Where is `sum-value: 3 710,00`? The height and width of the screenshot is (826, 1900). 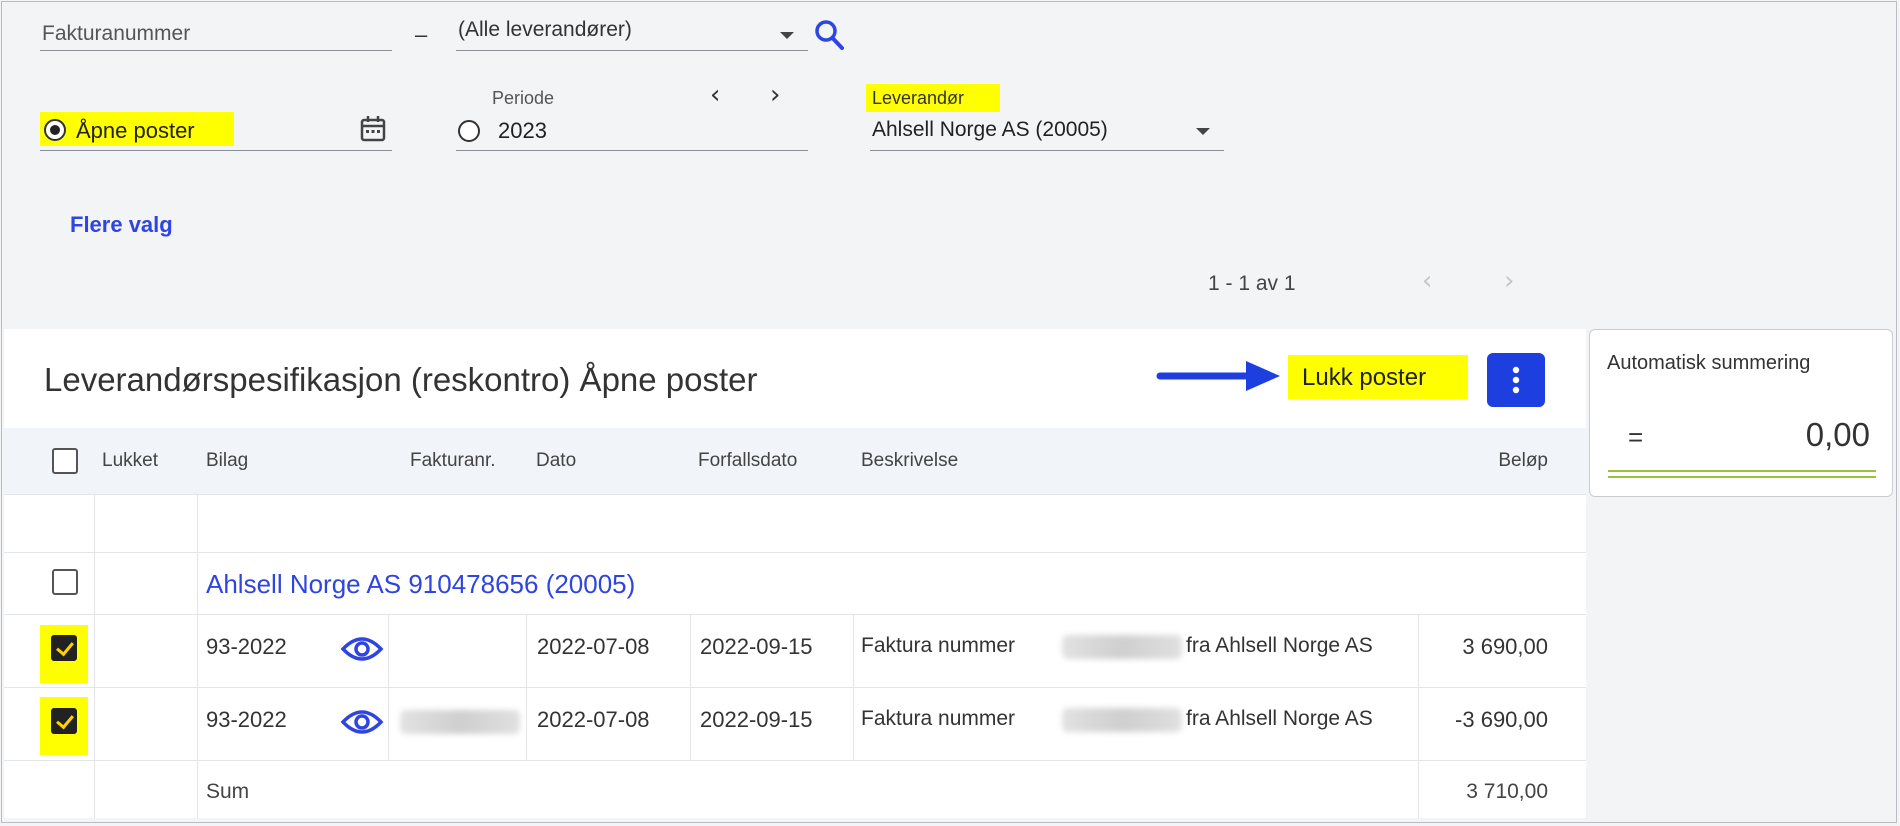
sum-value: 3 710,00 is located at coordinates (1507, 791).